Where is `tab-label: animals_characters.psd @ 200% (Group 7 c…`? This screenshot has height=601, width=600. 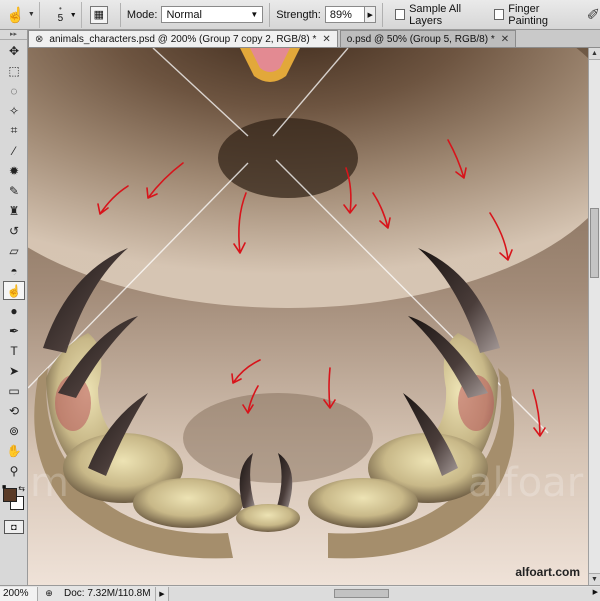 tab-label: animals_characters.psd @ 200% (Group 7 c… is located at coordinates (183, 39).